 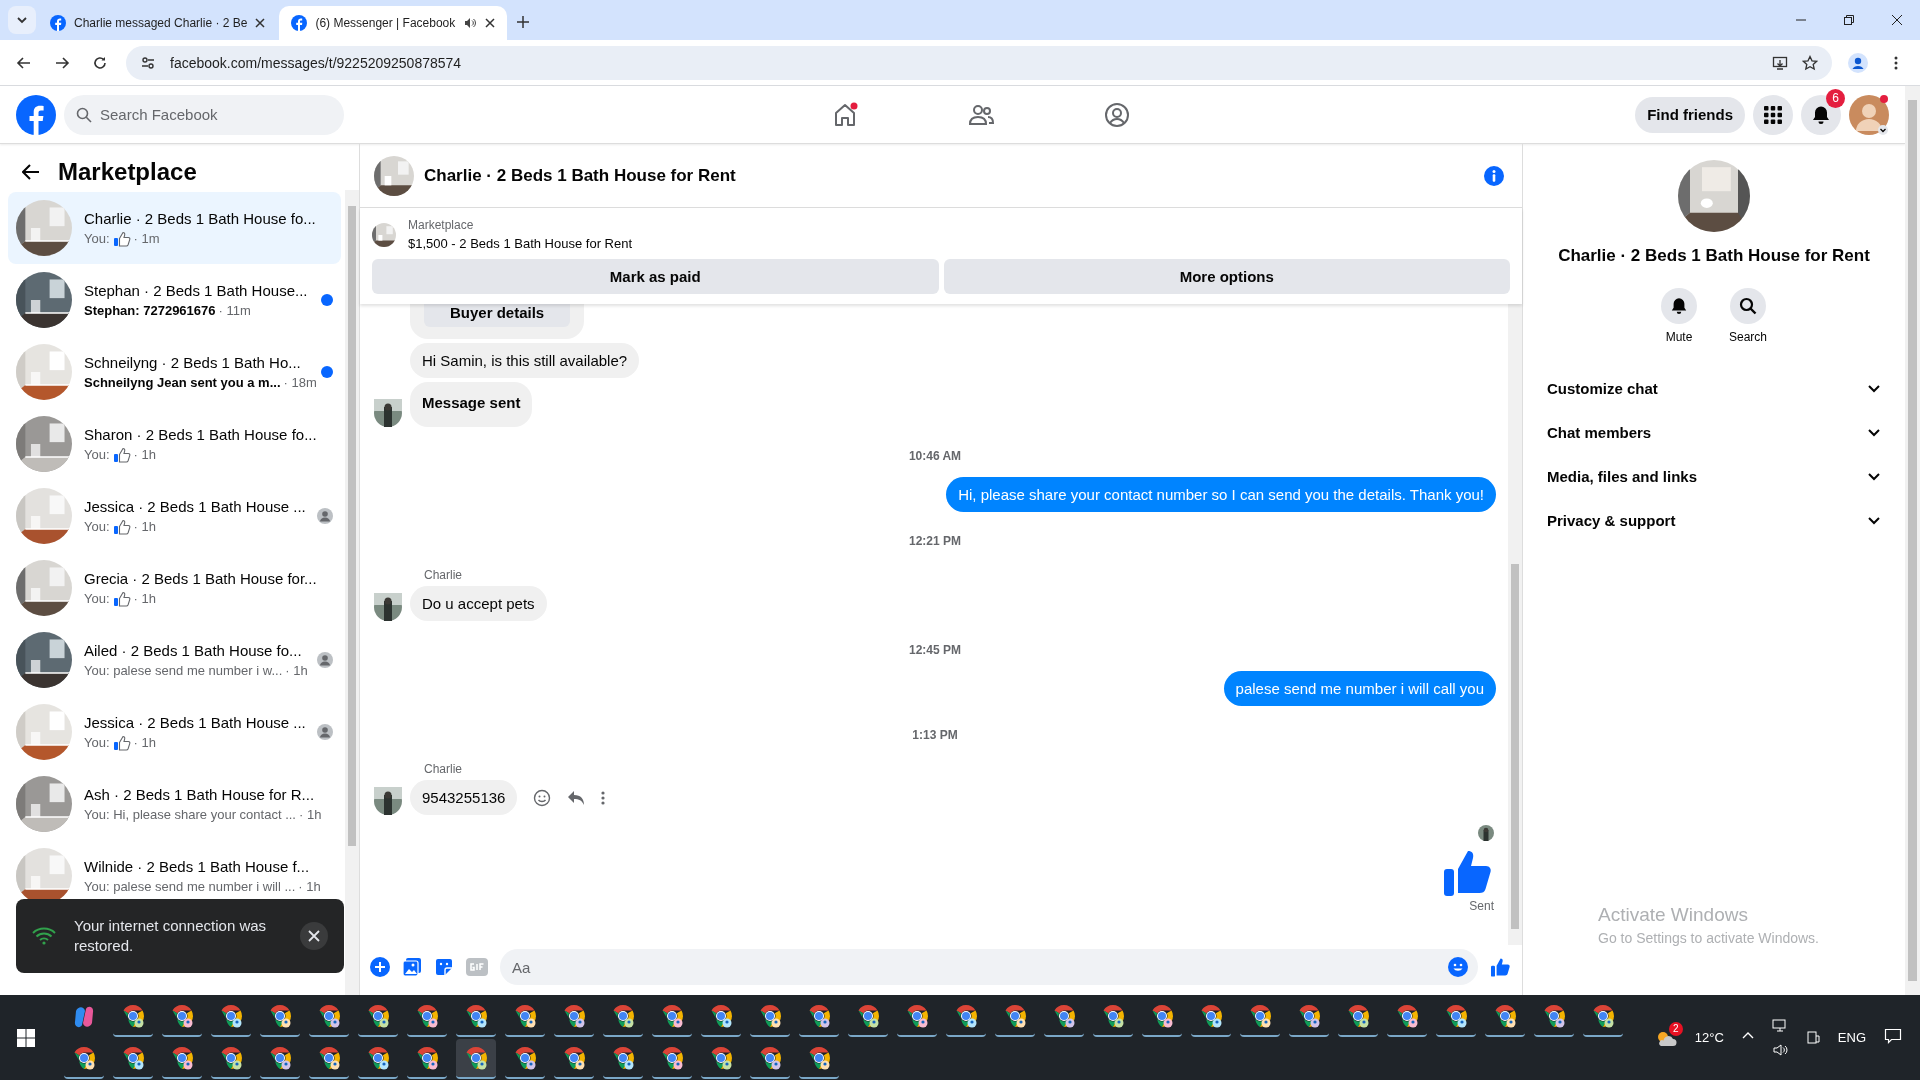 What do you see at coordinates (1714, 520) in the screenshot?
I see `details-section: Privacy & support` at bounding box center [1714, 520].